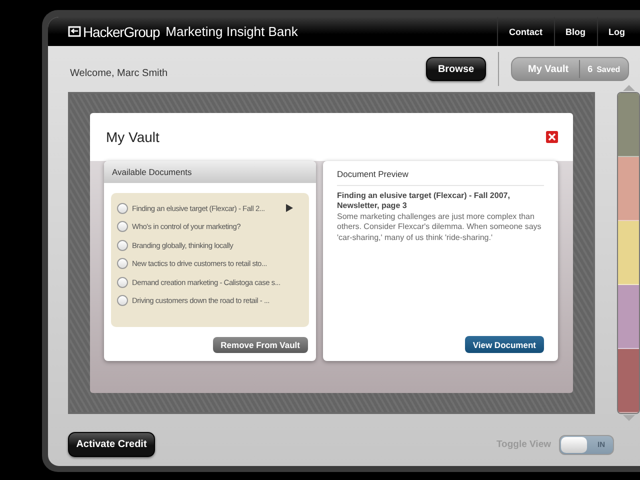 This screenshot has height=480, width=640. I want to click on app-title: Marketing Insight Bank, so click(232, 31).